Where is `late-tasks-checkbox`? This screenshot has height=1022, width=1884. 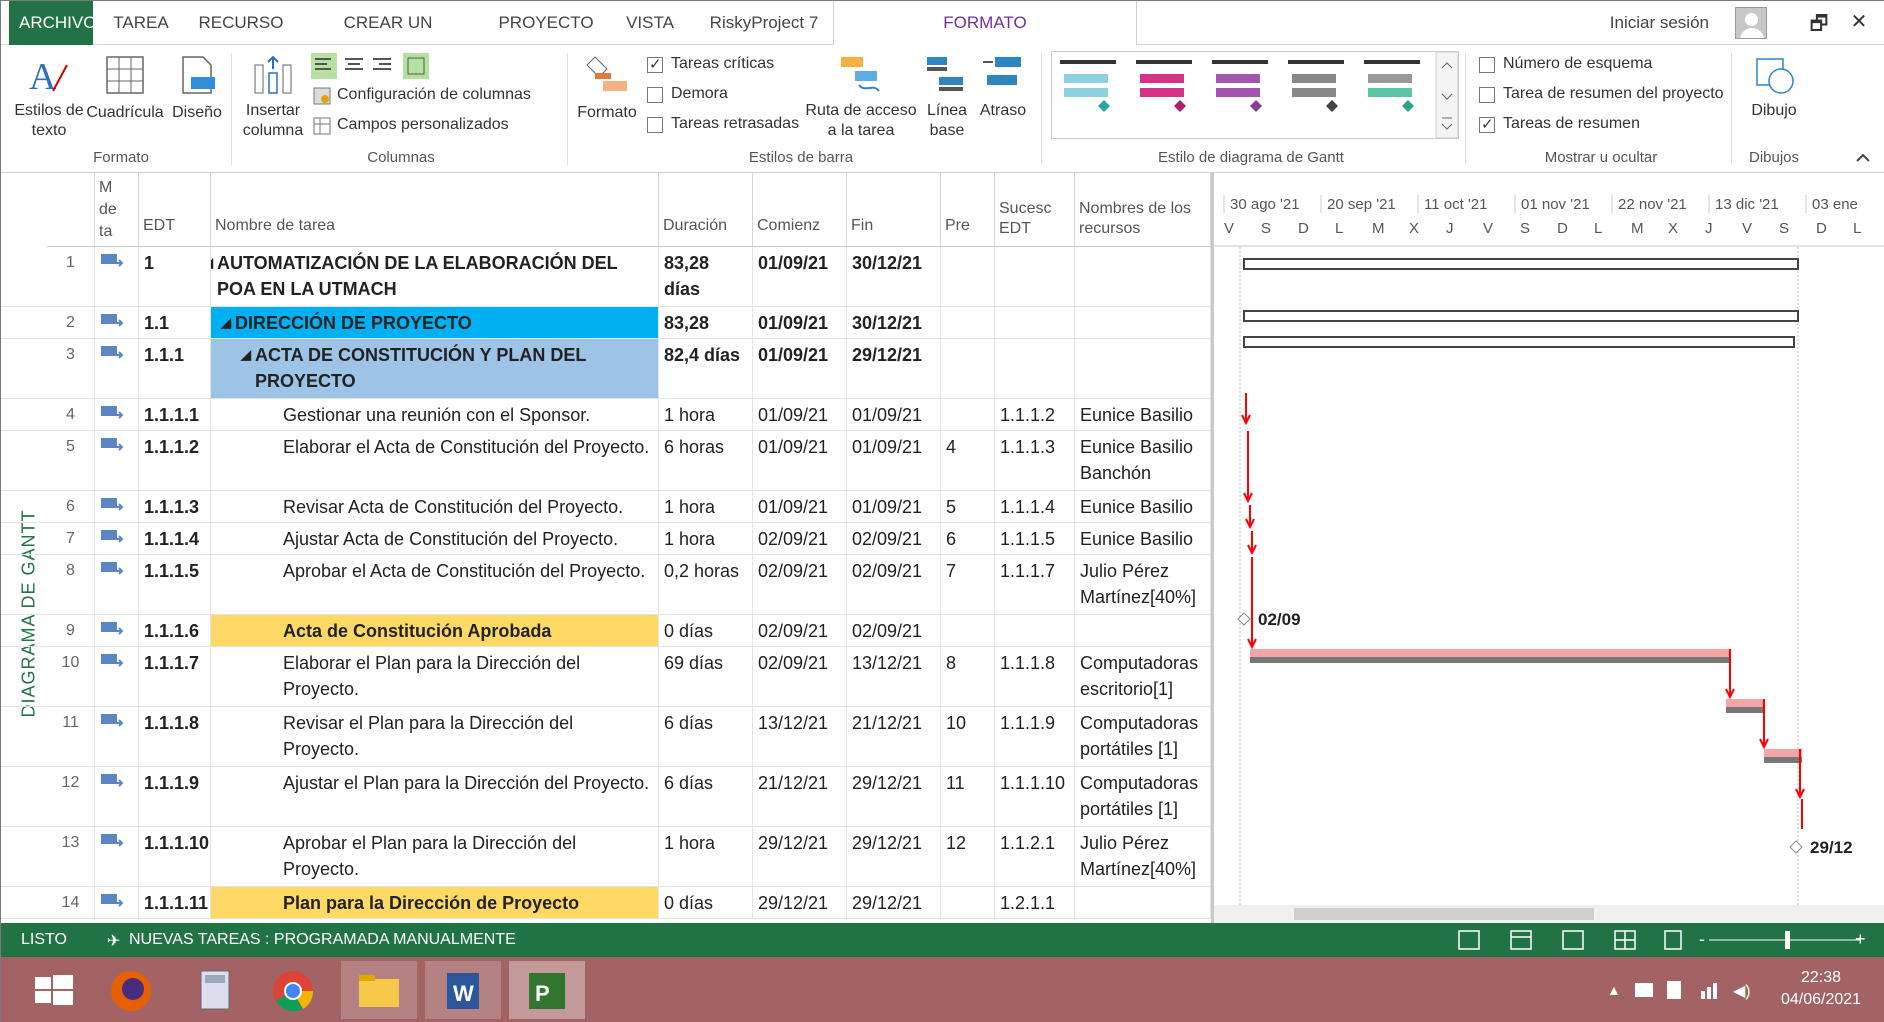
late-tasks-checkbox is located at coordinates (655, 125).